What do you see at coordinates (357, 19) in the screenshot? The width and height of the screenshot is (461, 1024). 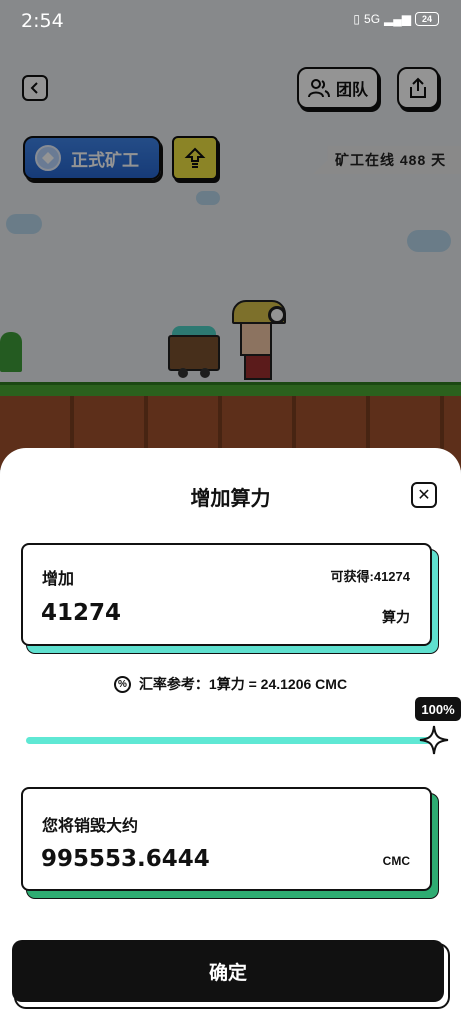 I see `vibrate-icon: ▯` at bounding box center [357, 19].